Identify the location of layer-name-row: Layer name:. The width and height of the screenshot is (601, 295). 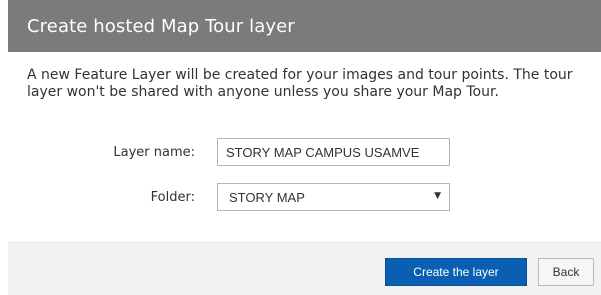
(300, 153).